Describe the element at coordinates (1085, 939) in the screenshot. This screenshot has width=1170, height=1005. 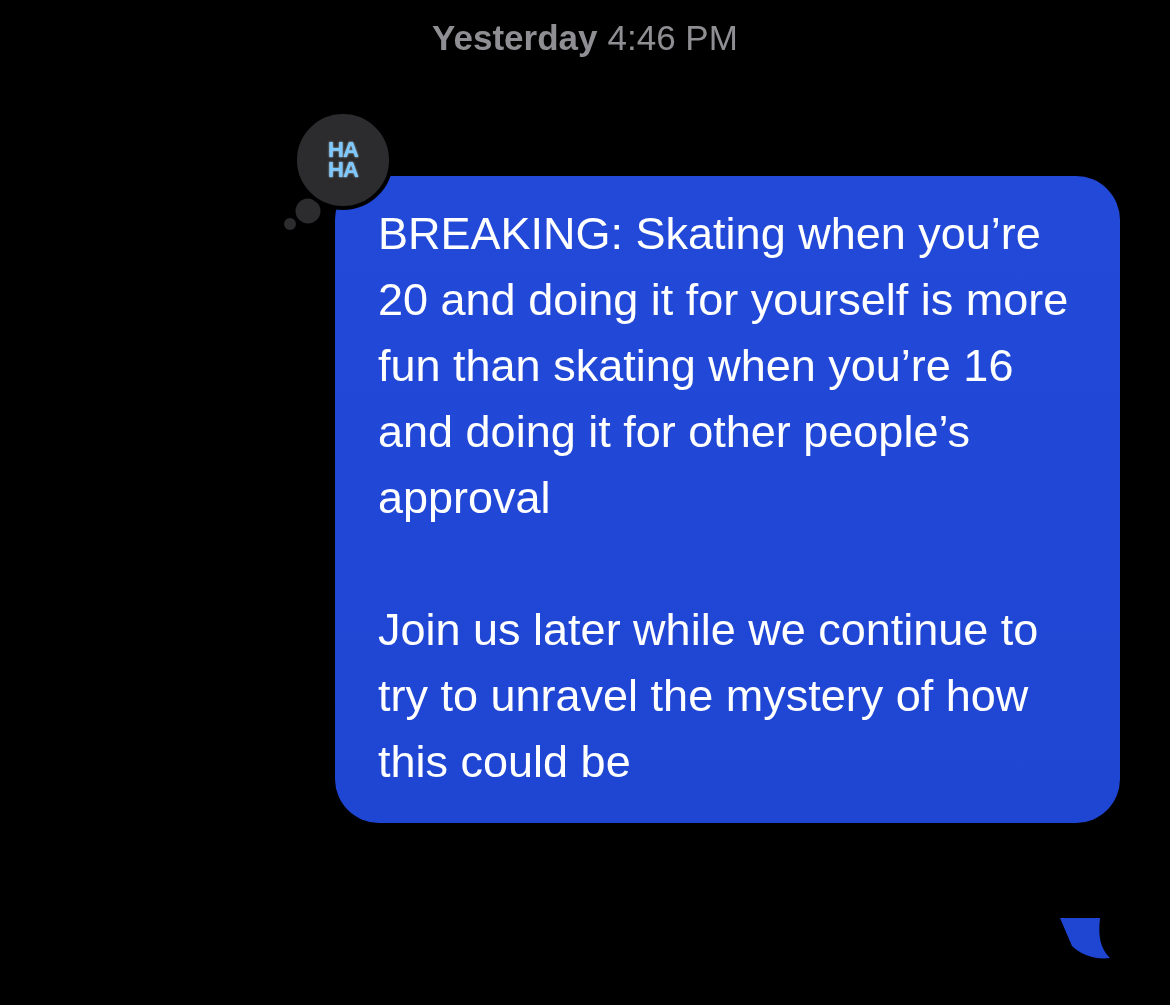
I see `bubble-tail` at that location.